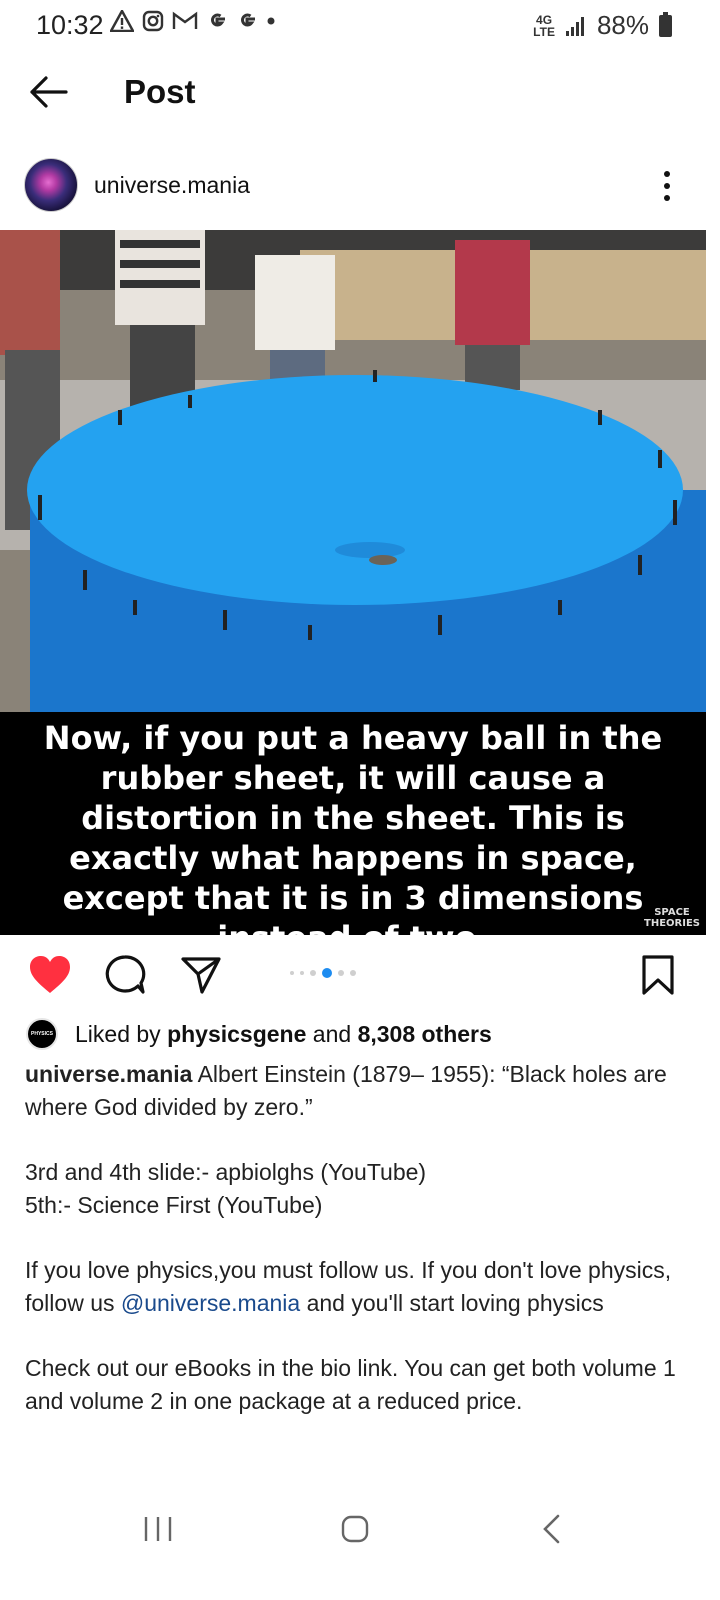 The image size is (720, 1600). What do you see at coordinates (108, 1074) in the screenshot?
I see `caption-author: universe.mania` at bounding box center [108, 1074].